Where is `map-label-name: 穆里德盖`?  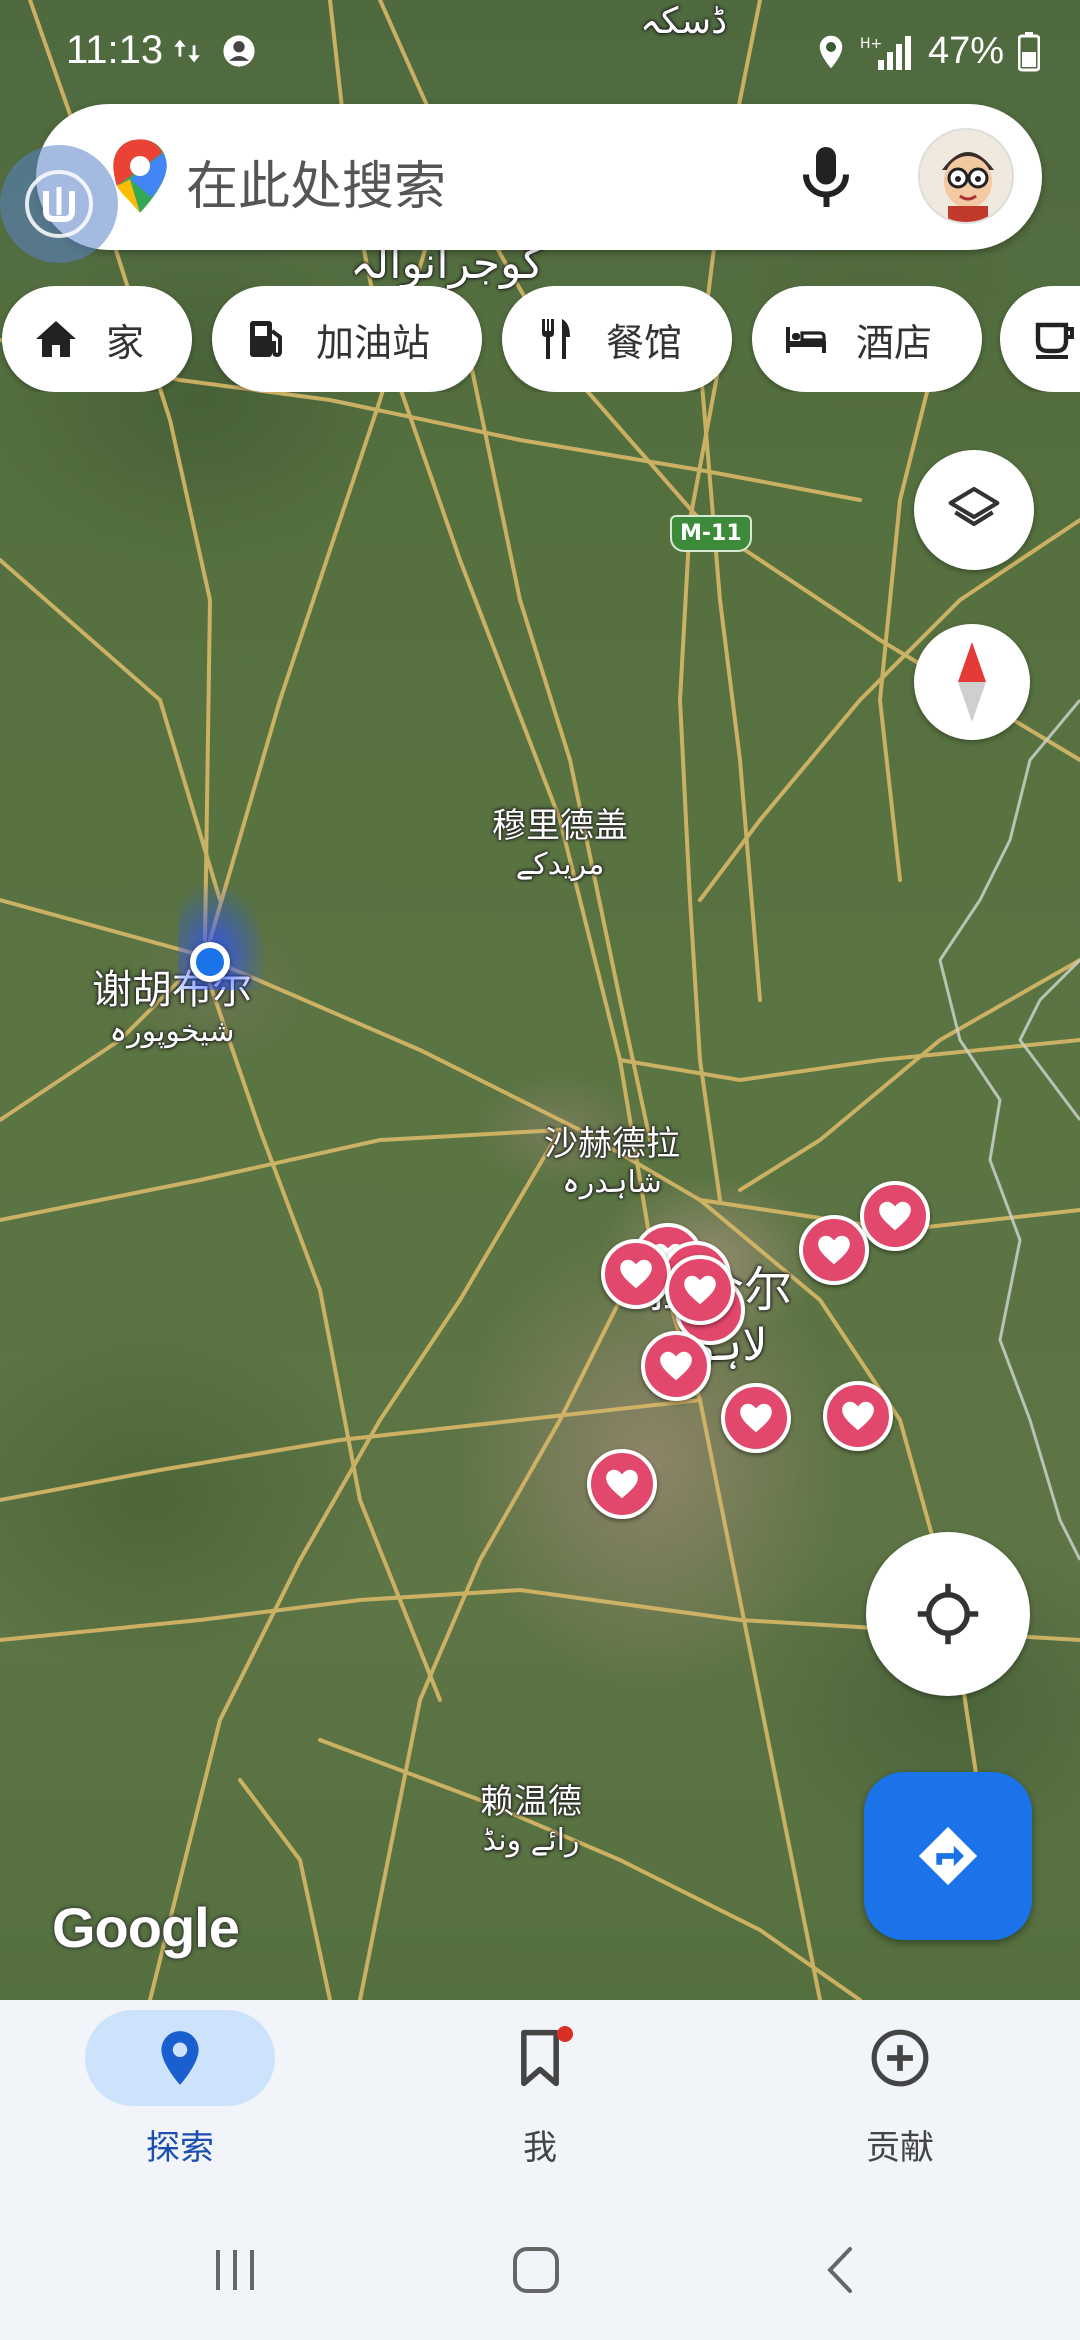
map-label-name: 穆里德盖 is located at coordinates (560, 826).